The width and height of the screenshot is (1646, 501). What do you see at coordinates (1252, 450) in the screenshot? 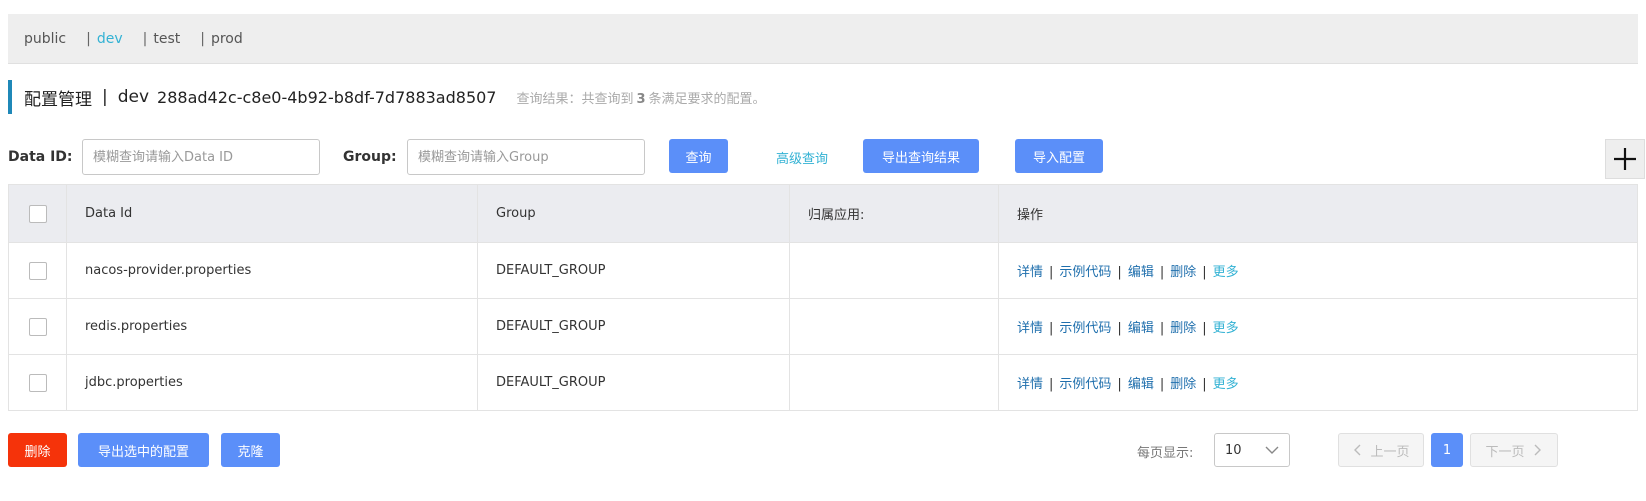
I see `page-size-select: 10` at bounding box center [1252, 450].